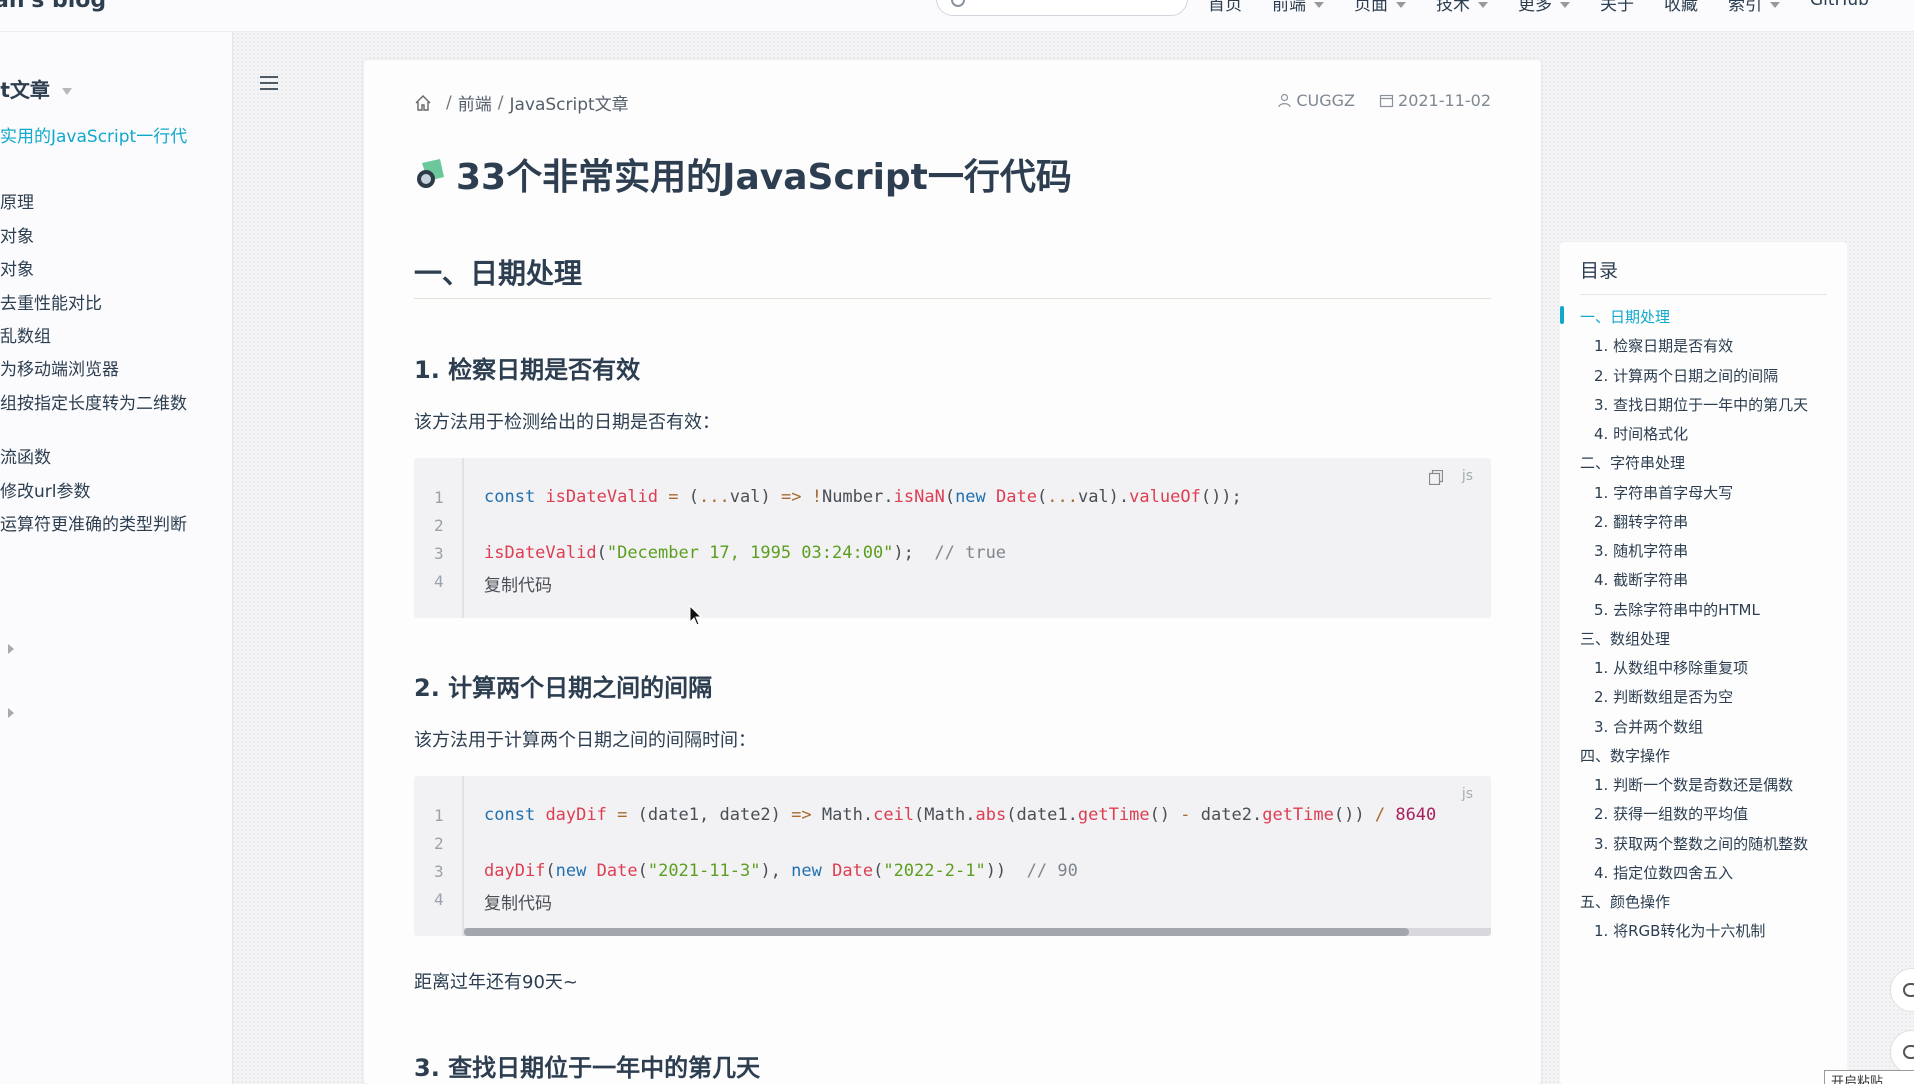 The width and height of the screenshot is (1914, 1084). I want to click on toc-item: 5. 去除字符串中的HTML, so click(1677, 609).